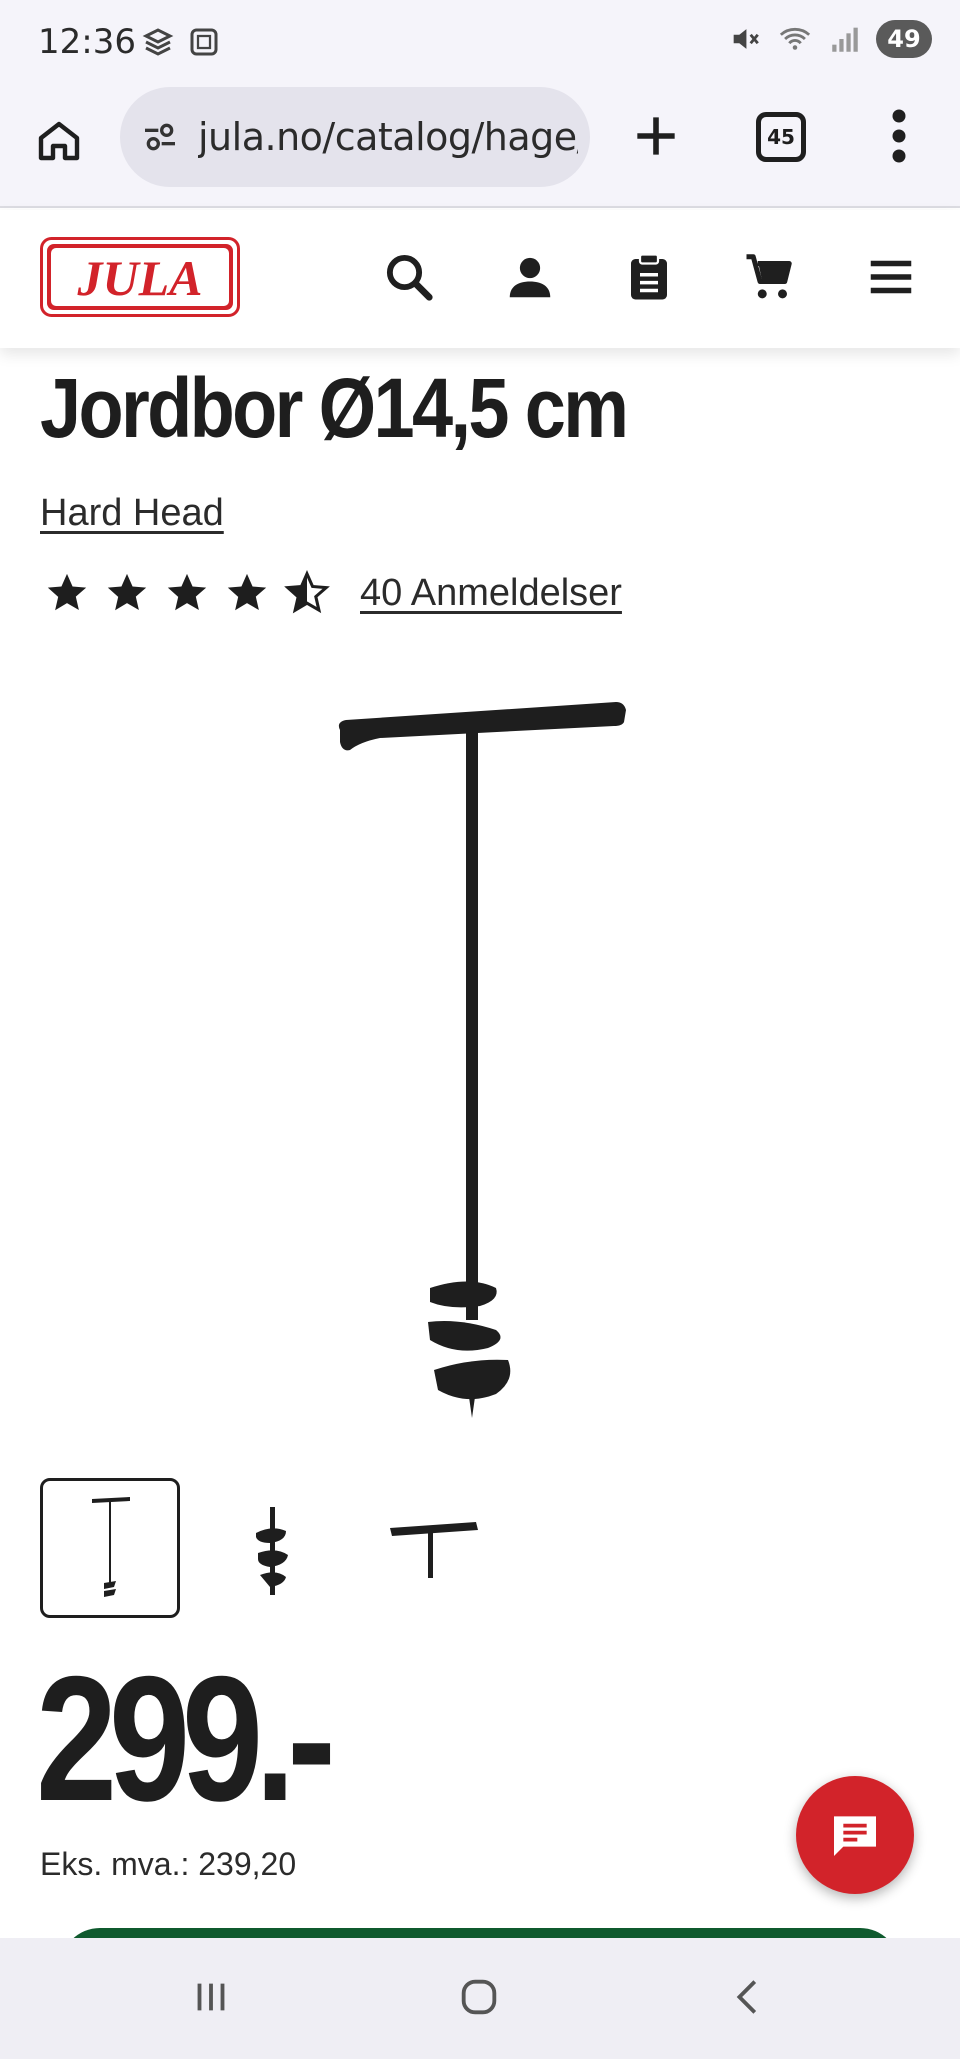 Image resolution: width=960 pixels, height=2059 pixels. I want to click on thumbnail-gallery, so click(272, 1548).